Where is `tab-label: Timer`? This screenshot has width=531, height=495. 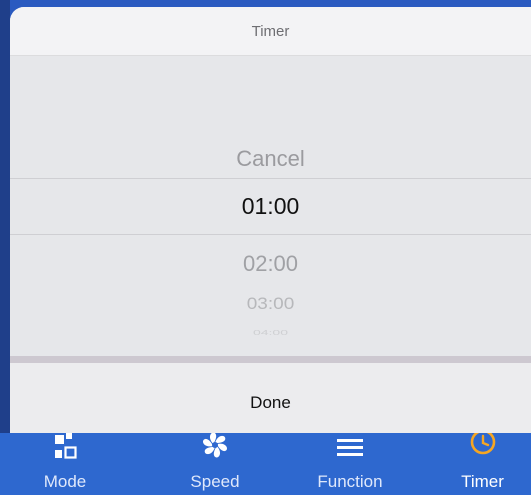
tab-label: Timer is located at coordinates (482, 481).